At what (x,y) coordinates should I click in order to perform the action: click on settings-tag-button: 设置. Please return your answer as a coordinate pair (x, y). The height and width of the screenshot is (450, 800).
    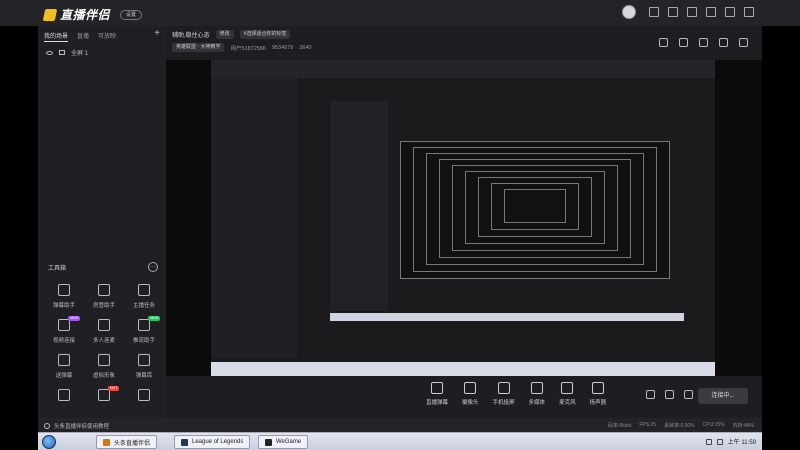
    Looking at the image, I should click on (131, 14).